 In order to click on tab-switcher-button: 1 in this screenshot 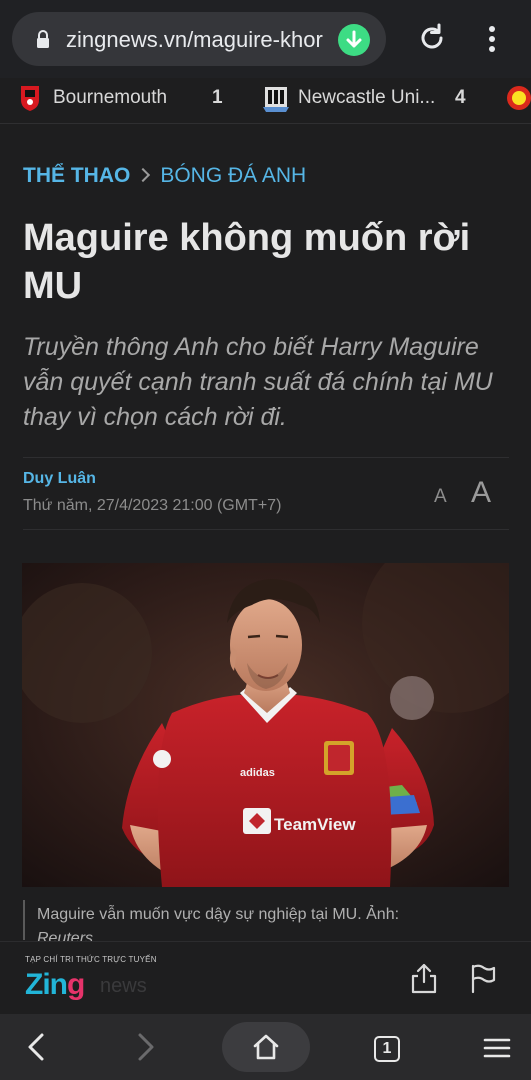, I will do `click(387, 1049)`.